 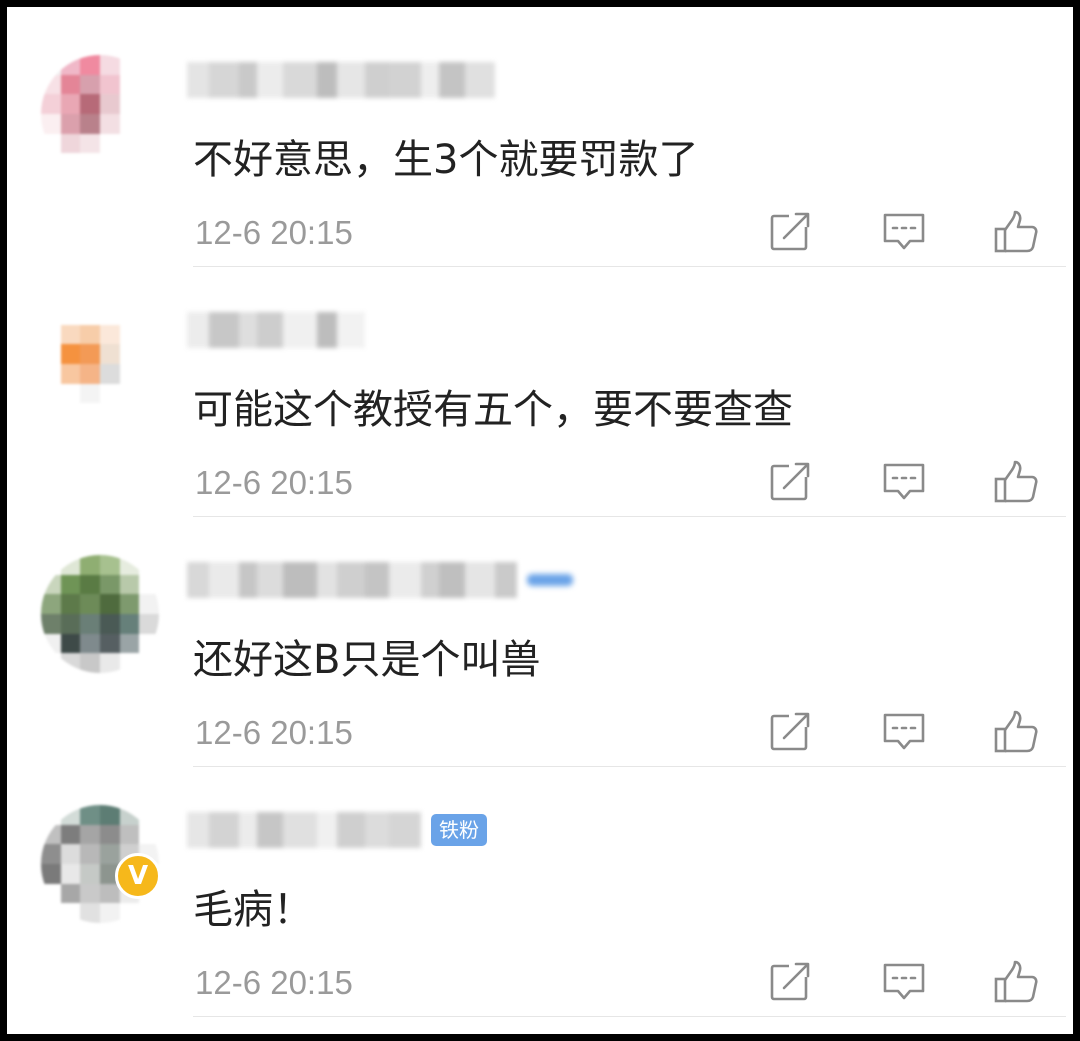 I want to click on fan-badge-redacted, so click(x=550, y=580).